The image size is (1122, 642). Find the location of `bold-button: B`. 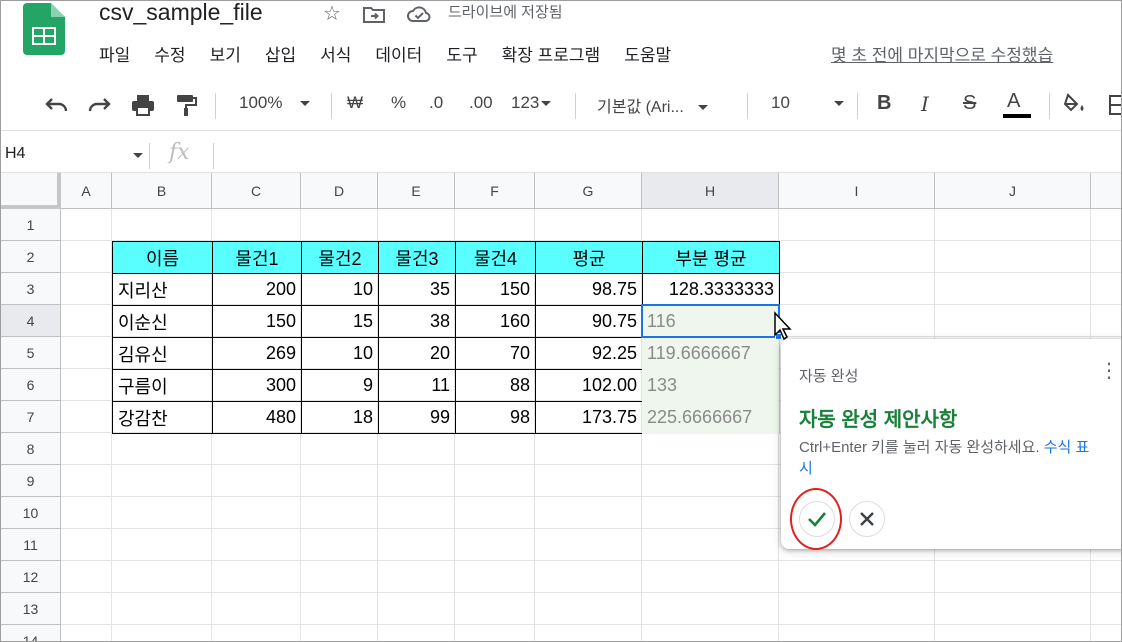

bold-button: B is located at coordinates (884, 103).